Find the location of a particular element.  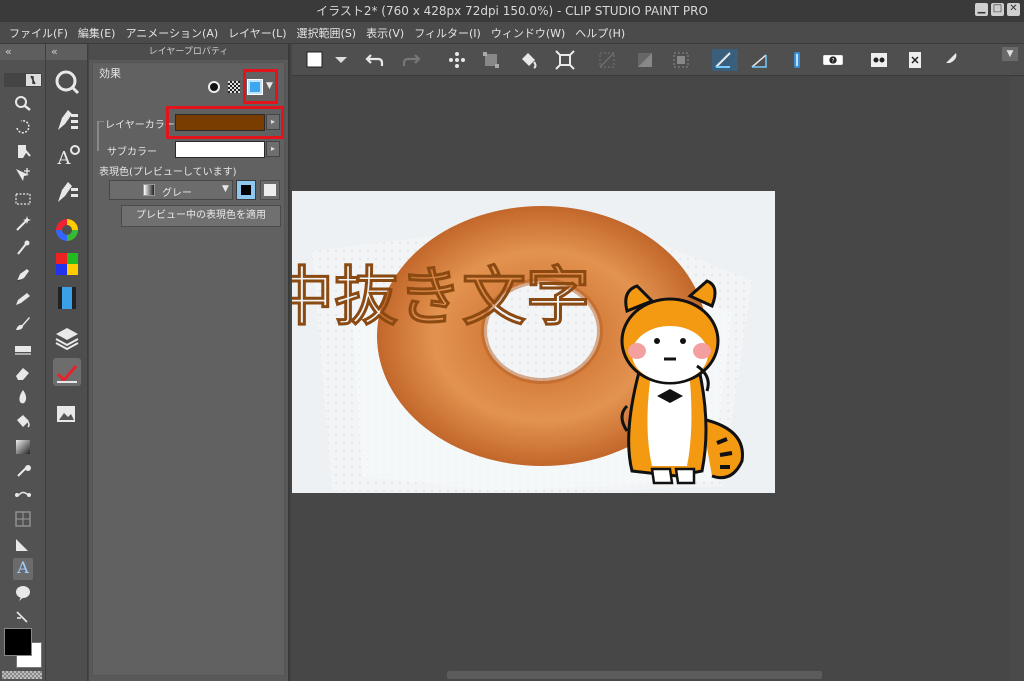

zoom-icon is located at coordinates (23, 103).